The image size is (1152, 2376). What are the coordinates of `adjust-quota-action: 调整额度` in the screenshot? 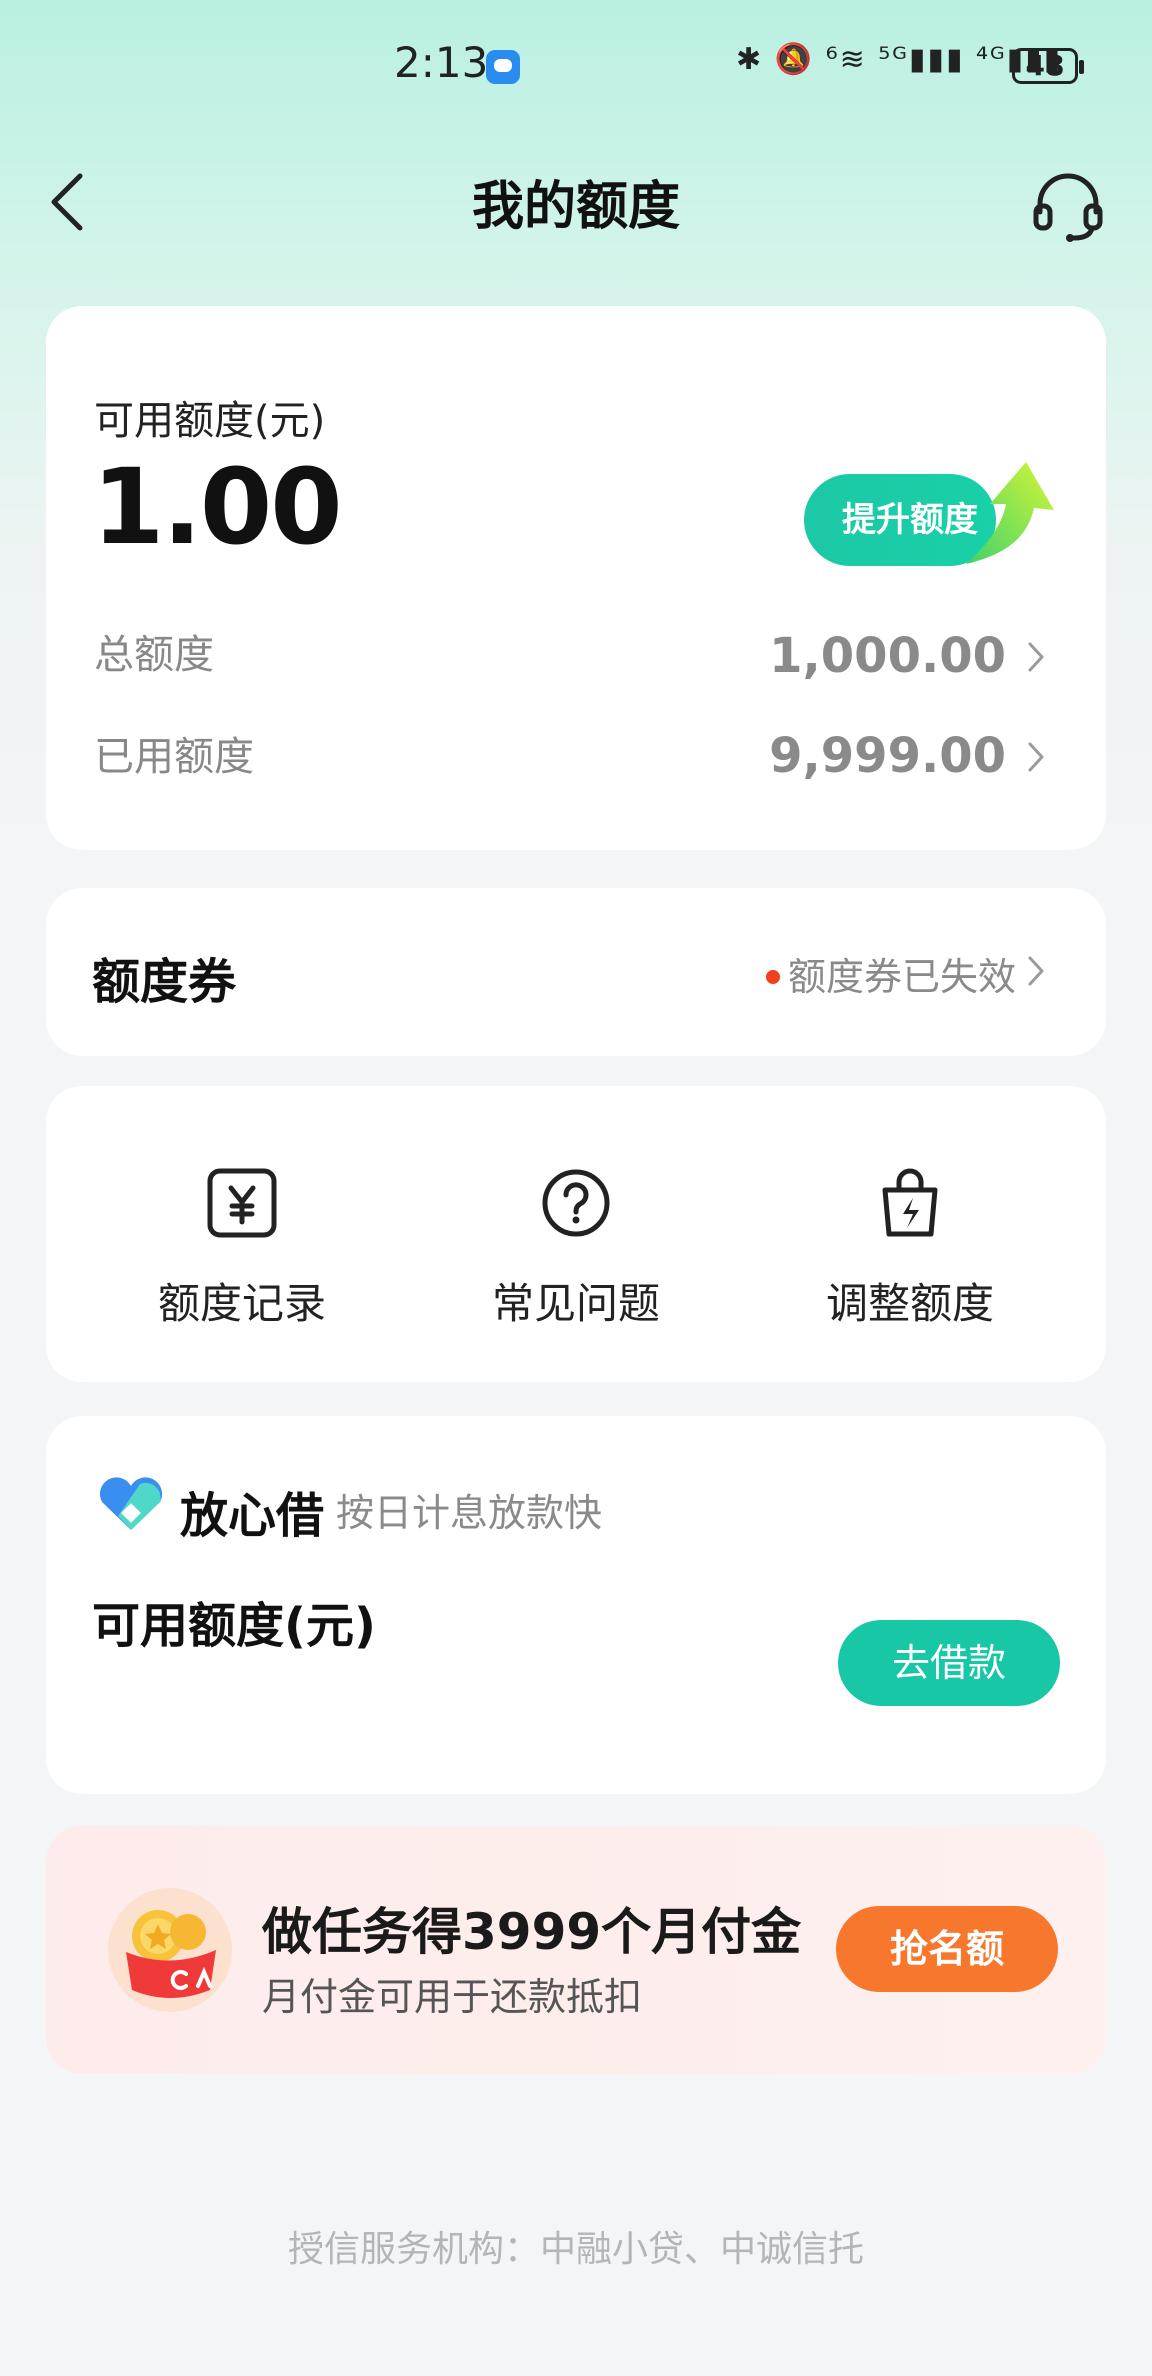 It's located at (910, 1248).